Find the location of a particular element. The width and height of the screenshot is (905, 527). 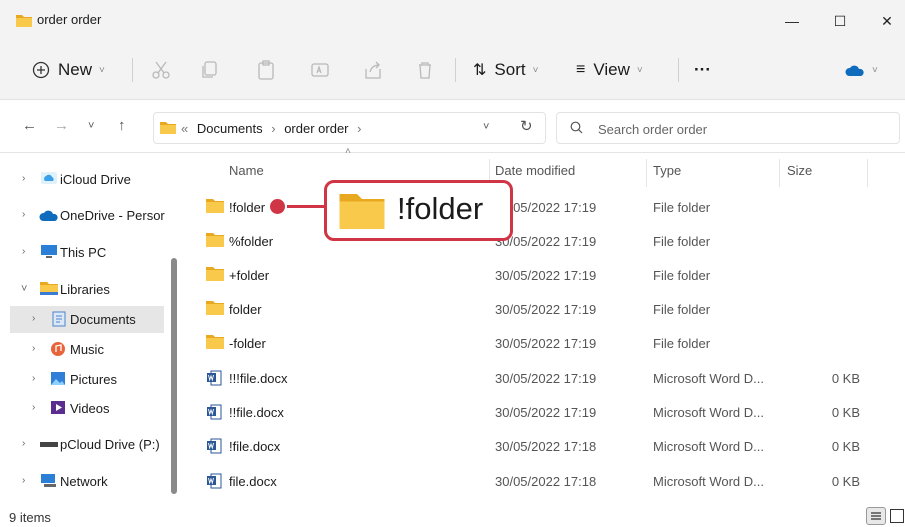

sort-icon: ⇅ is located at coordinates (480, 70).